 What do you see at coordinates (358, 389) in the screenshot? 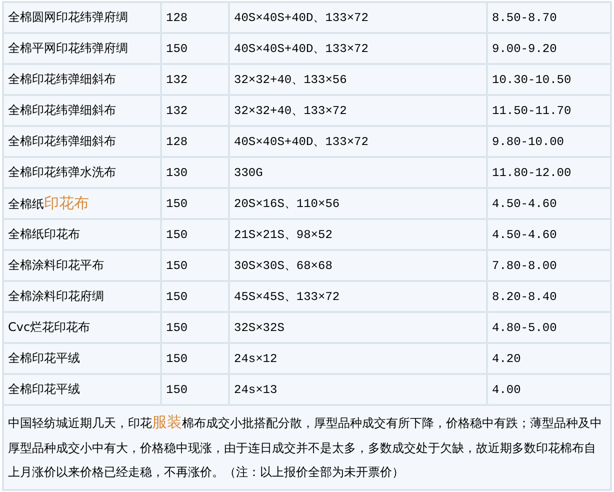
I see `spec-cell: 24s×13` at bounding box center [358, 389].